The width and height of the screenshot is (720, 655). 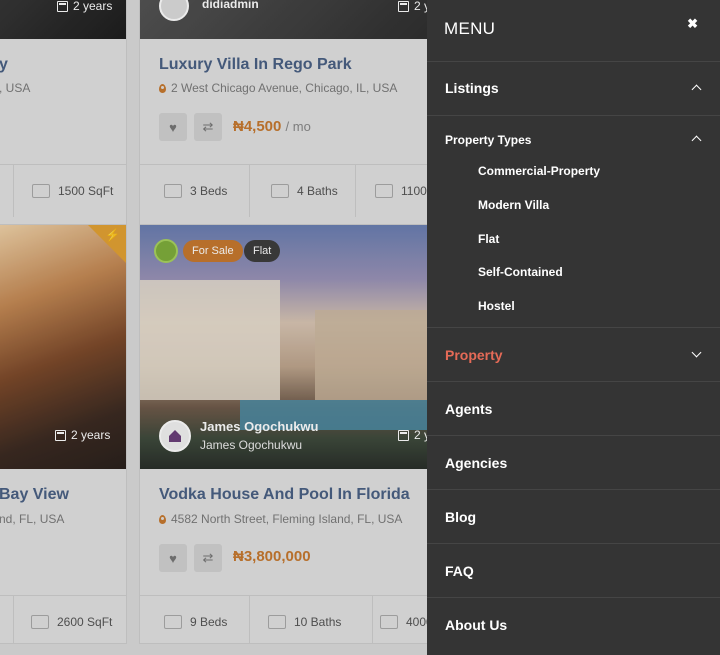 I want to click on menu-item-label: Agencies, so click(x=476, y=463).